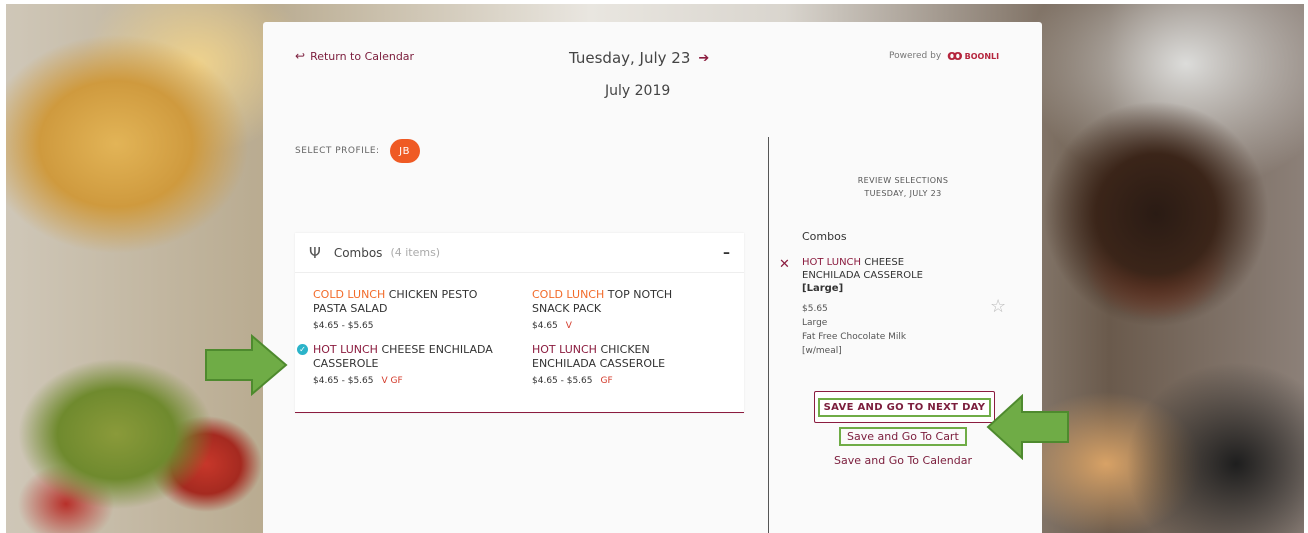 This screenshot has width=1308, height=533. I want to click on remove-selection-icon: ✕, so click(784, 264).